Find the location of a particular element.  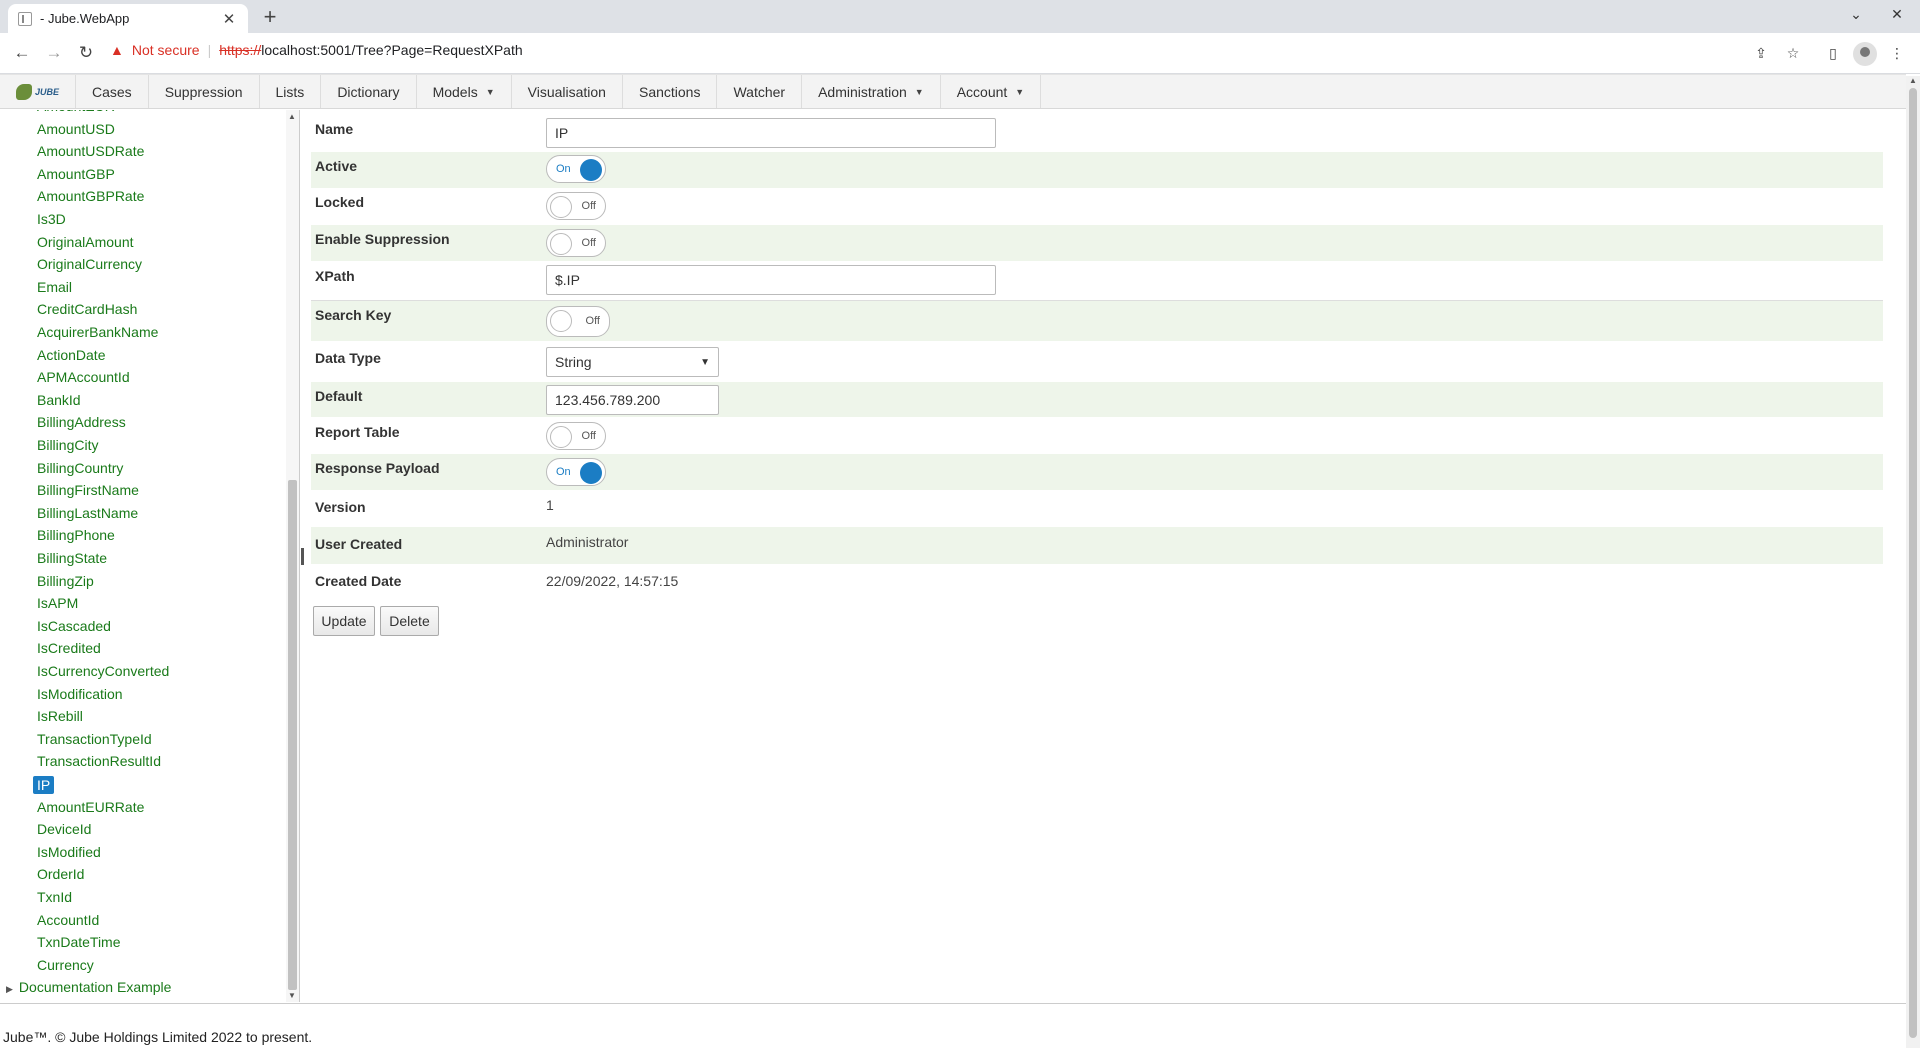

version-label: Version is located at coordinates (340, 507).